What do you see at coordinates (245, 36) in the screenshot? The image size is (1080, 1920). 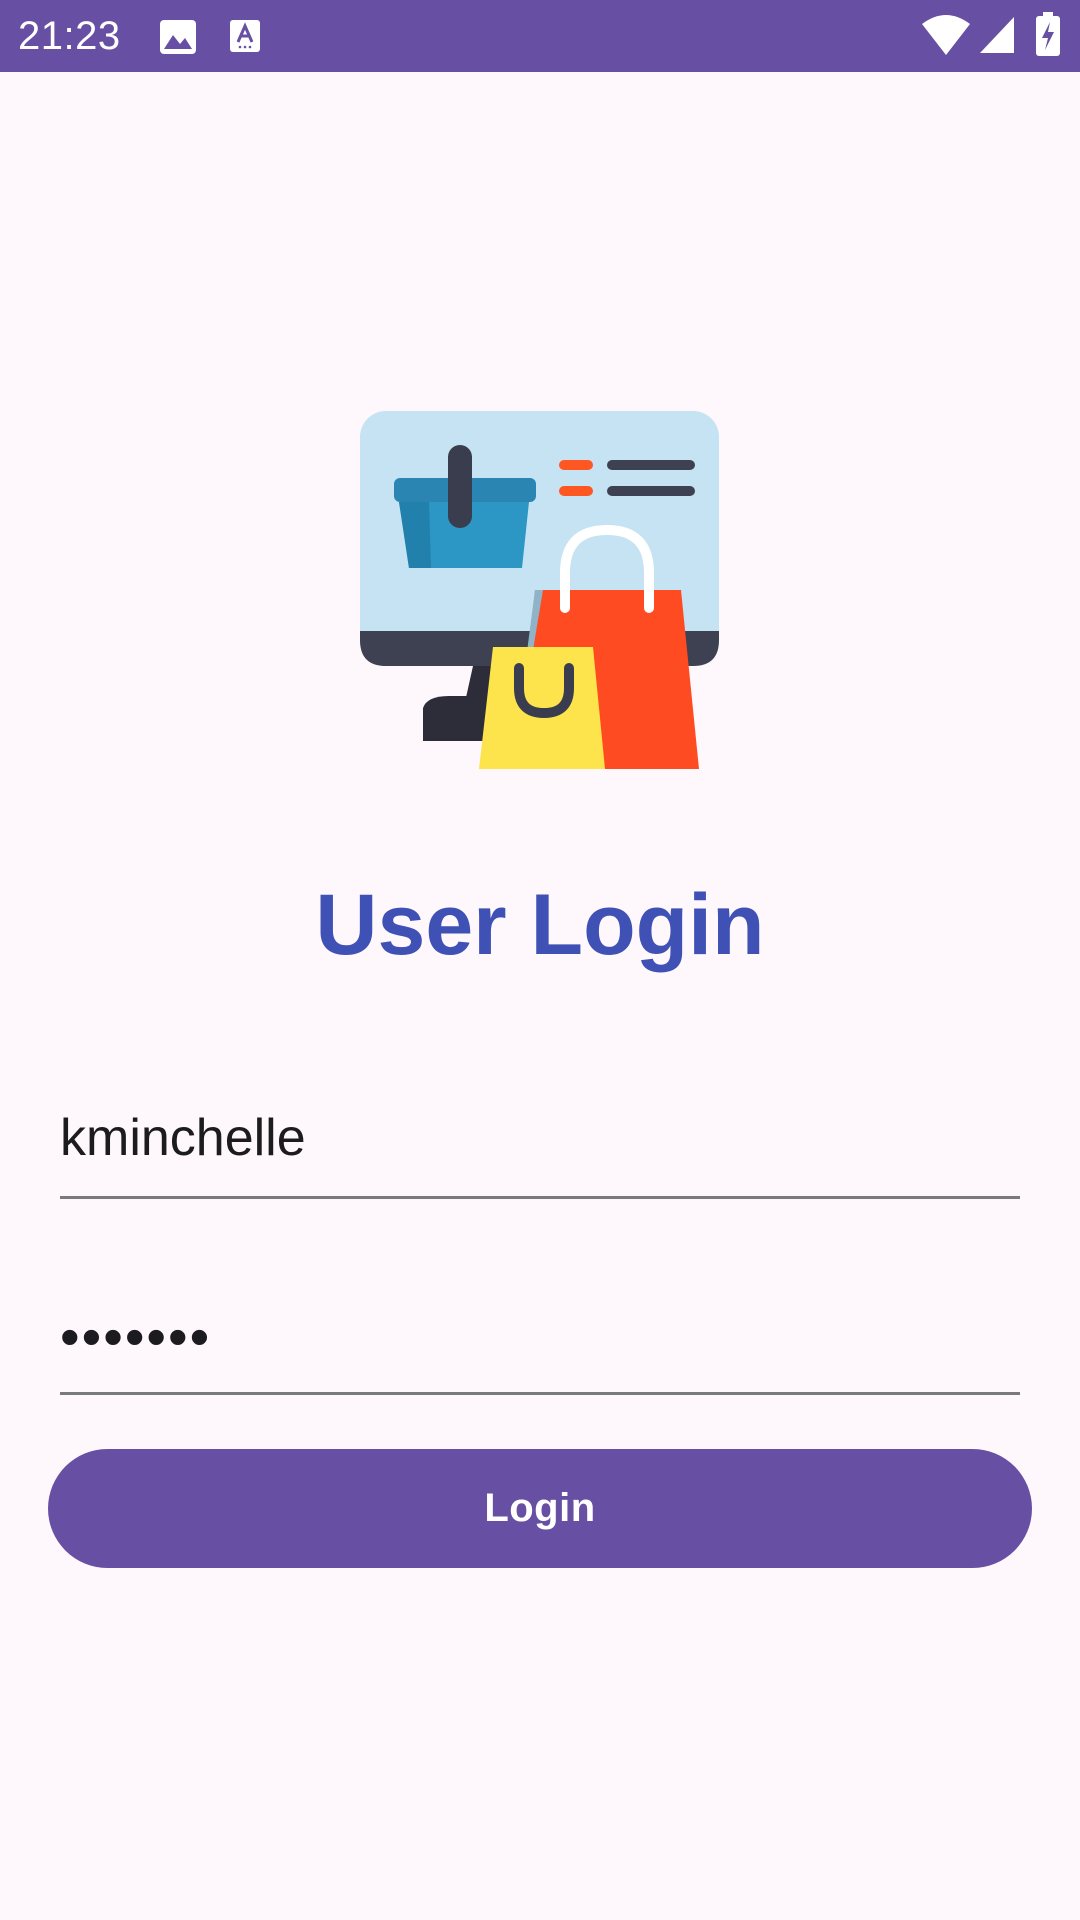 I see `a-notification-icon` at bounding box center [245, 36].